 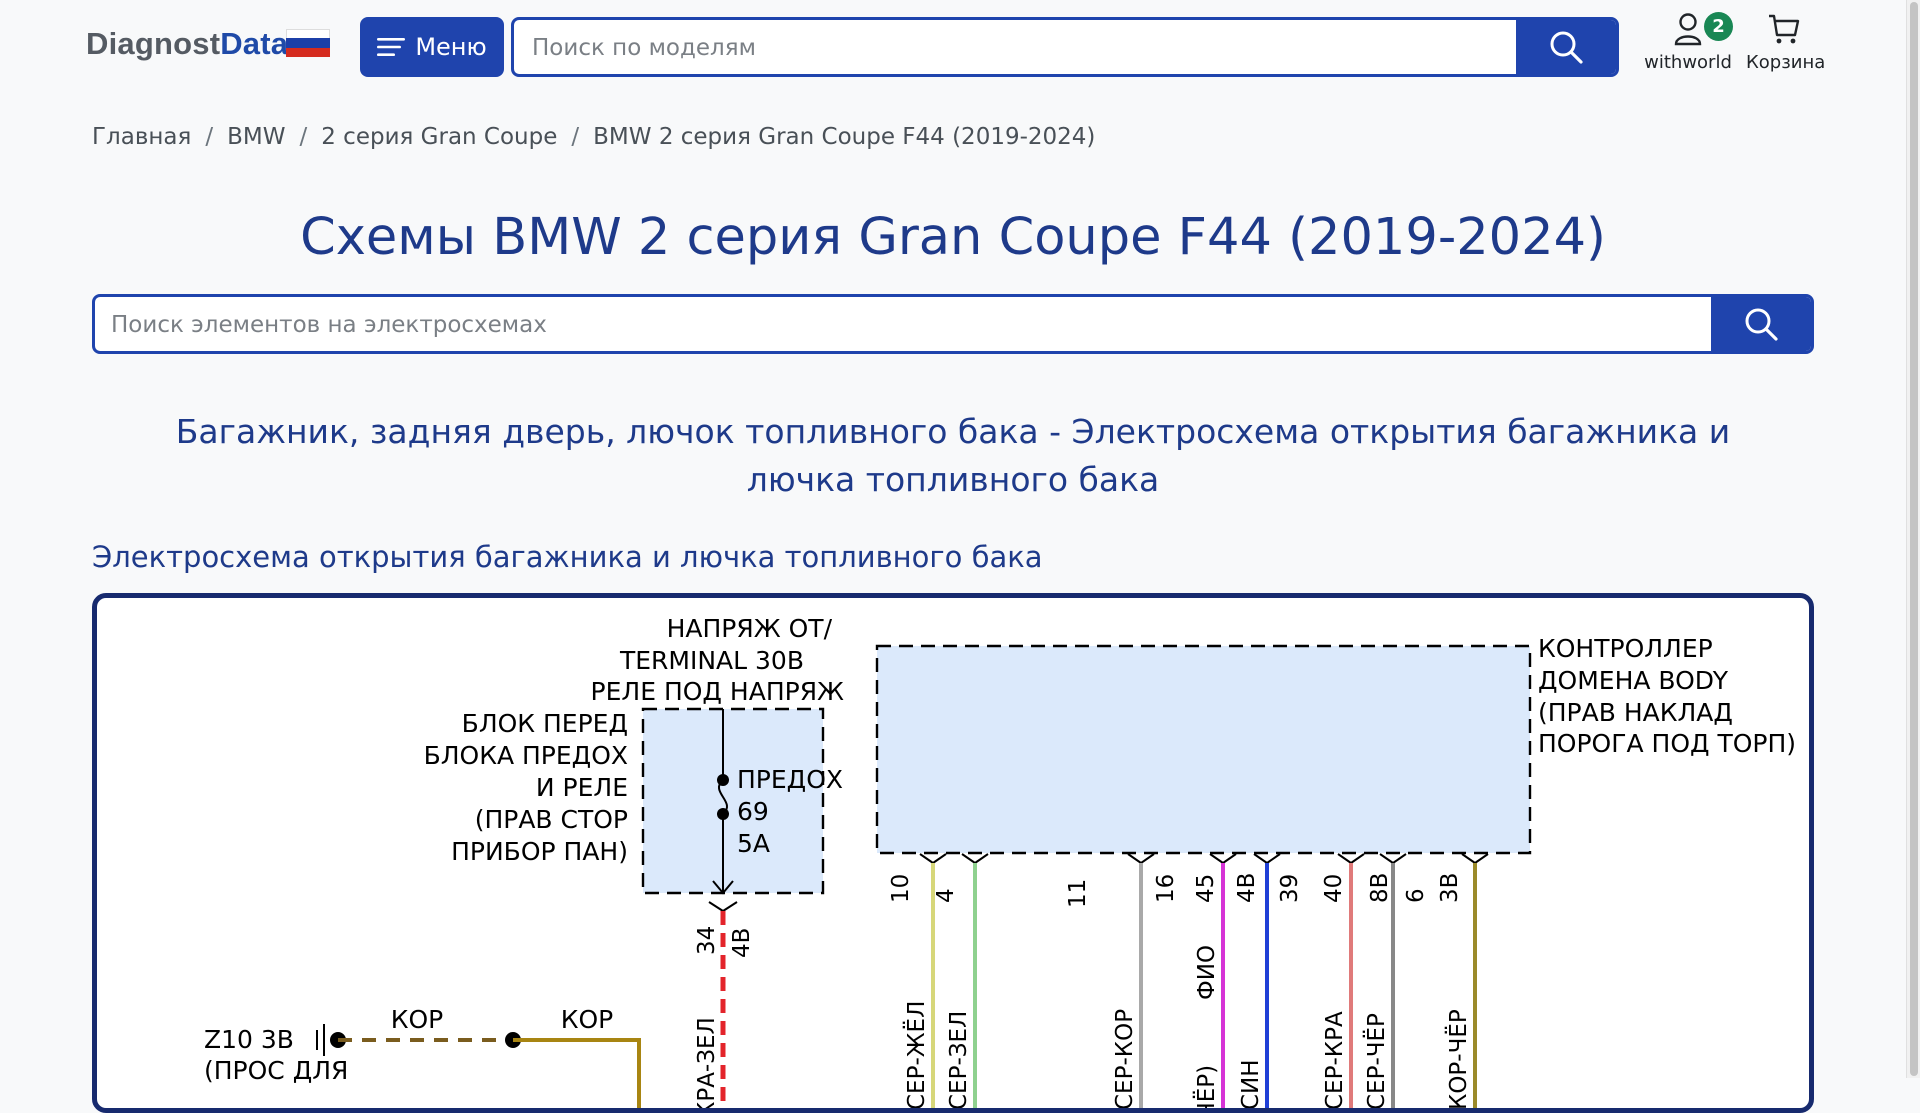 I want to click on controller-pin-label: 11, so click(x=1078, y=893).